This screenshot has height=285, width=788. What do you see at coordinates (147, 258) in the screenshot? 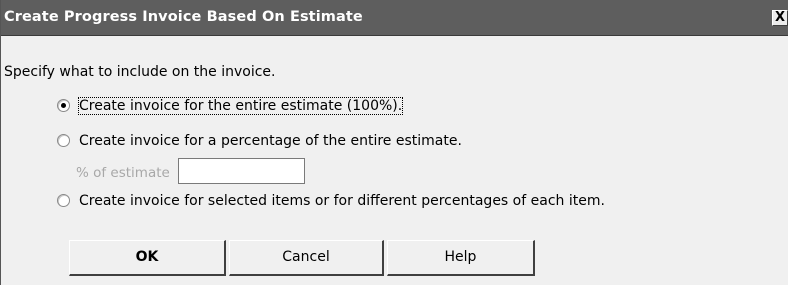
I see `ok-button: OK` at bounding box center [147, 258].